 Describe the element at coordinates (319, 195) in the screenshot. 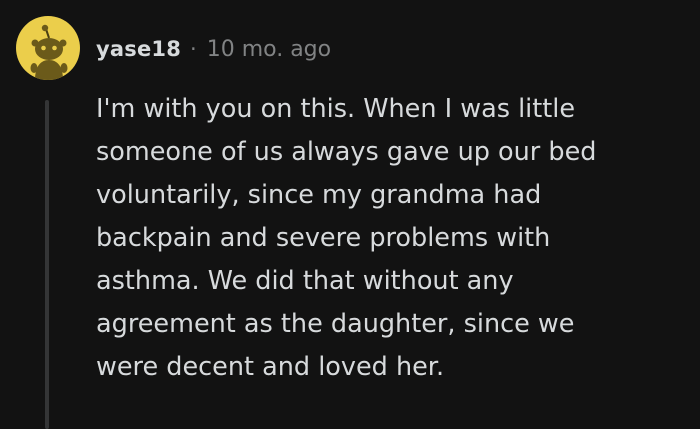

I see `comment-body-line: voluntarily, since my grandma had` at that location.